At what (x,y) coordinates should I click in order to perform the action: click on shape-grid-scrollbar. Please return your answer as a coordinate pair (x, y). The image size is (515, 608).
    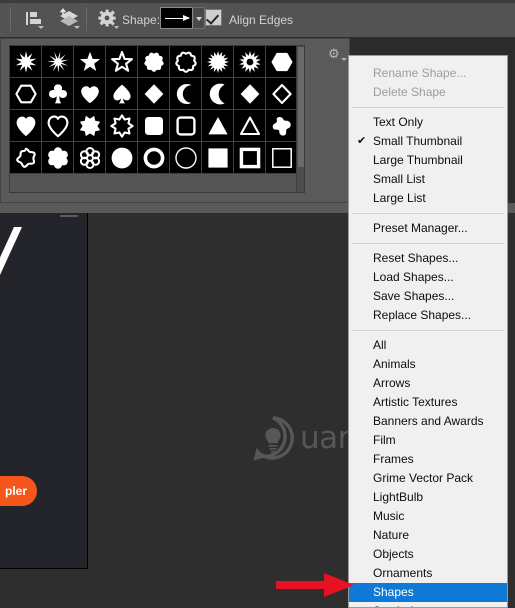
    Looking at the image, I should click on (300, 119).